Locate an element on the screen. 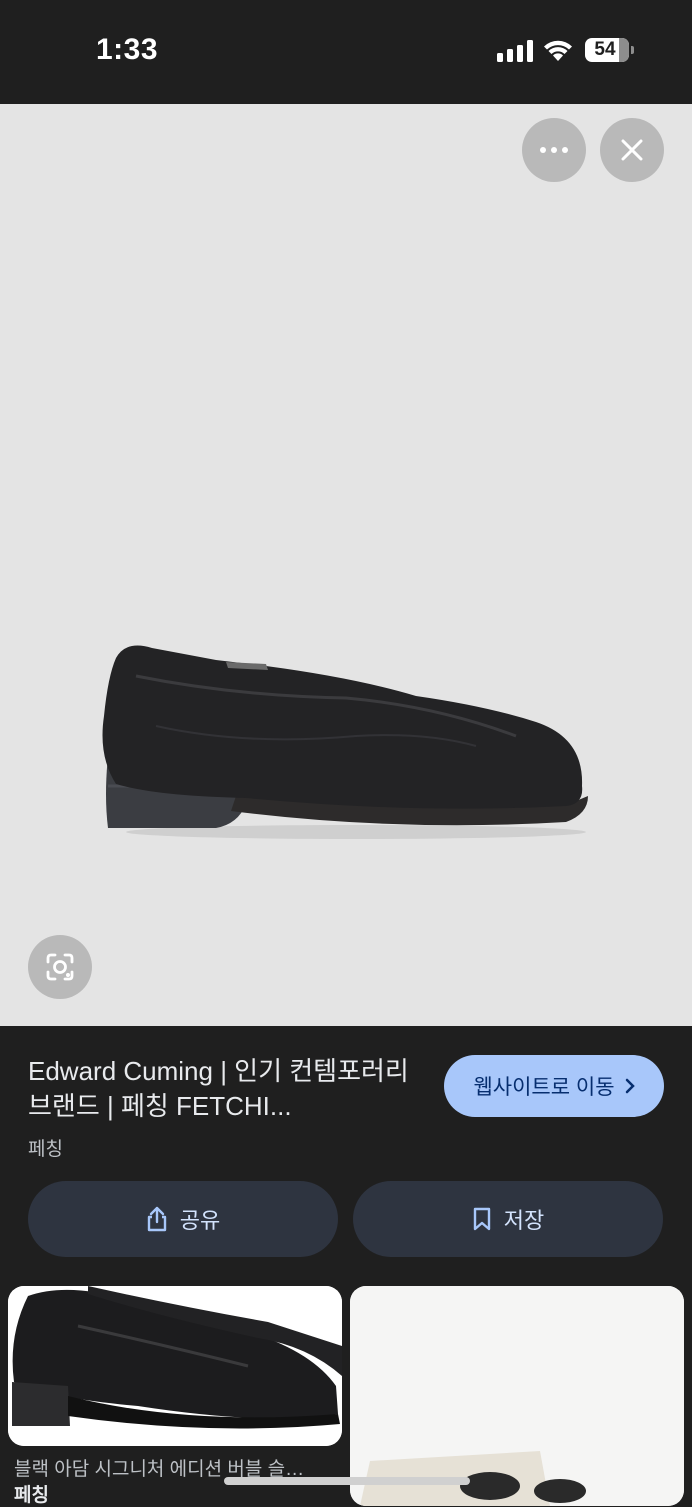  home-indicator is located at coordinates (347, 1481).